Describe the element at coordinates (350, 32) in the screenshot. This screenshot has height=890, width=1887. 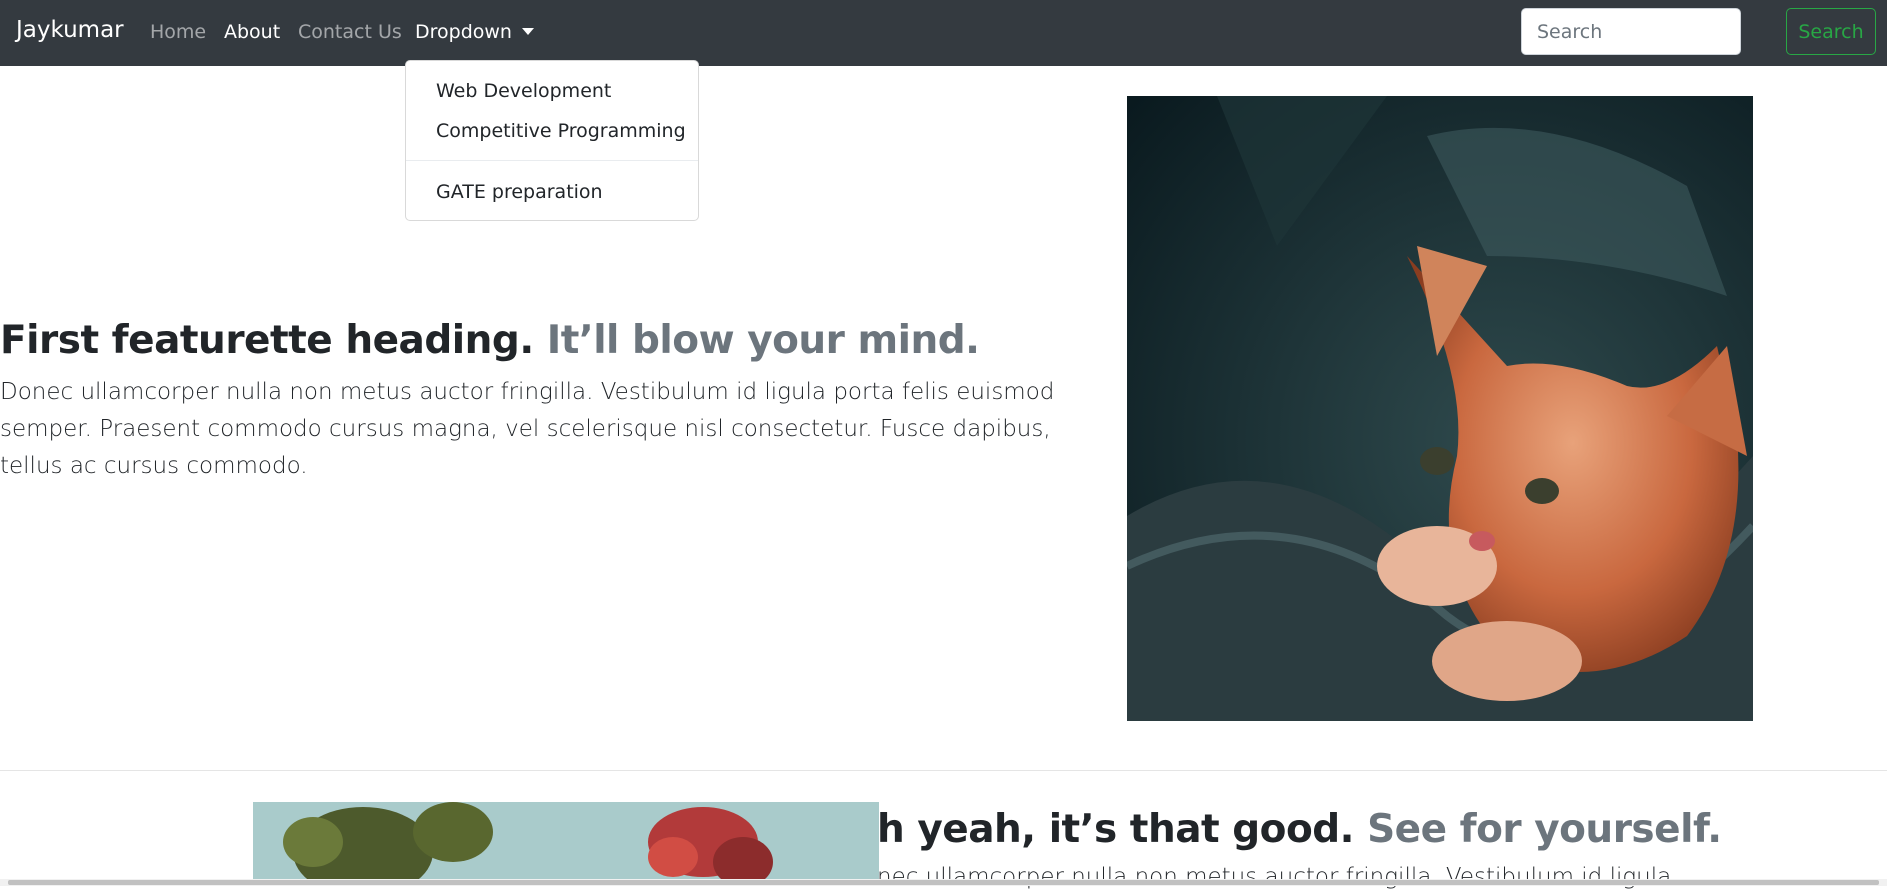
I see `nav-link-contact-us: Contact Us` at that location.